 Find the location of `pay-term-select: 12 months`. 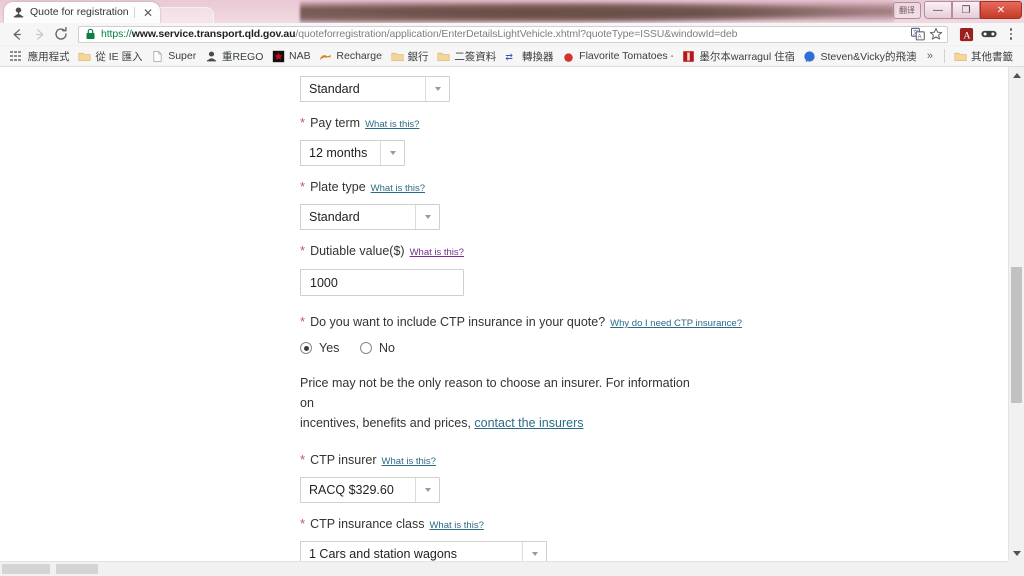

pay-term-select: 12 months is located at coordinates (352, 153).